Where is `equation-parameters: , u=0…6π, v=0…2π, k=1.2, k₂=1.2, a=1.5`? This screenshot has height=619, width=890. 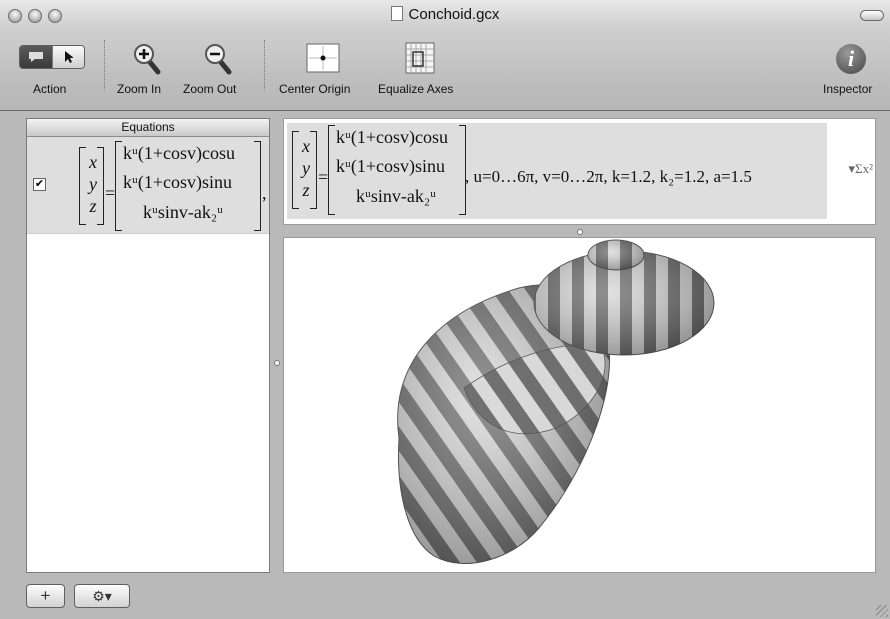 equation-parameters: , u=0…6π, v=0…2π, k=1.2, k₂=1.2, a=1.5 is located at coordinates (608, 176).